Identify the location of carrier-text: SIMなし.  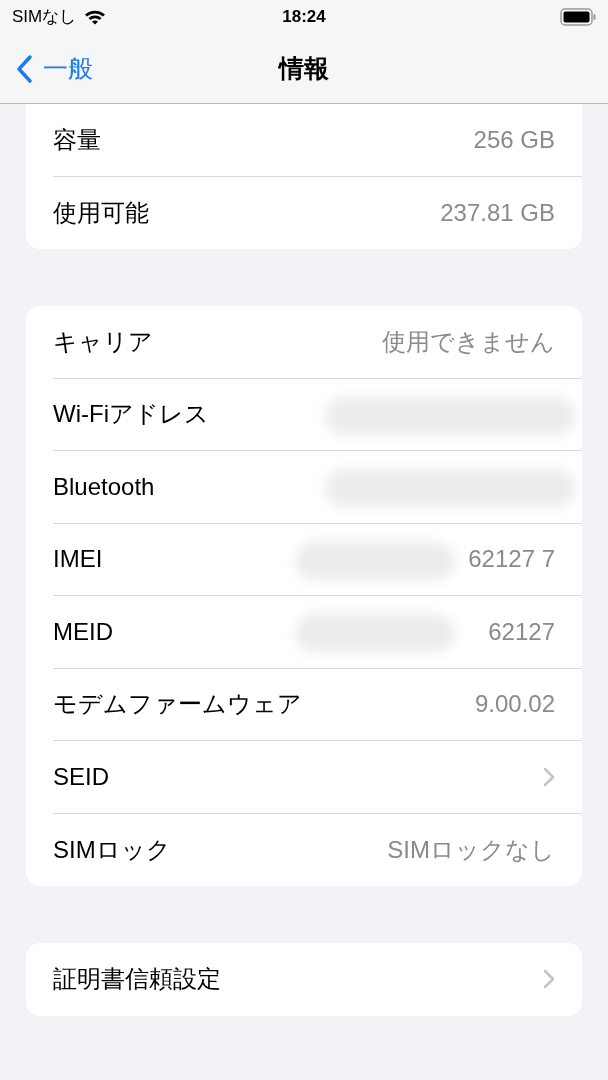
(44, 17).